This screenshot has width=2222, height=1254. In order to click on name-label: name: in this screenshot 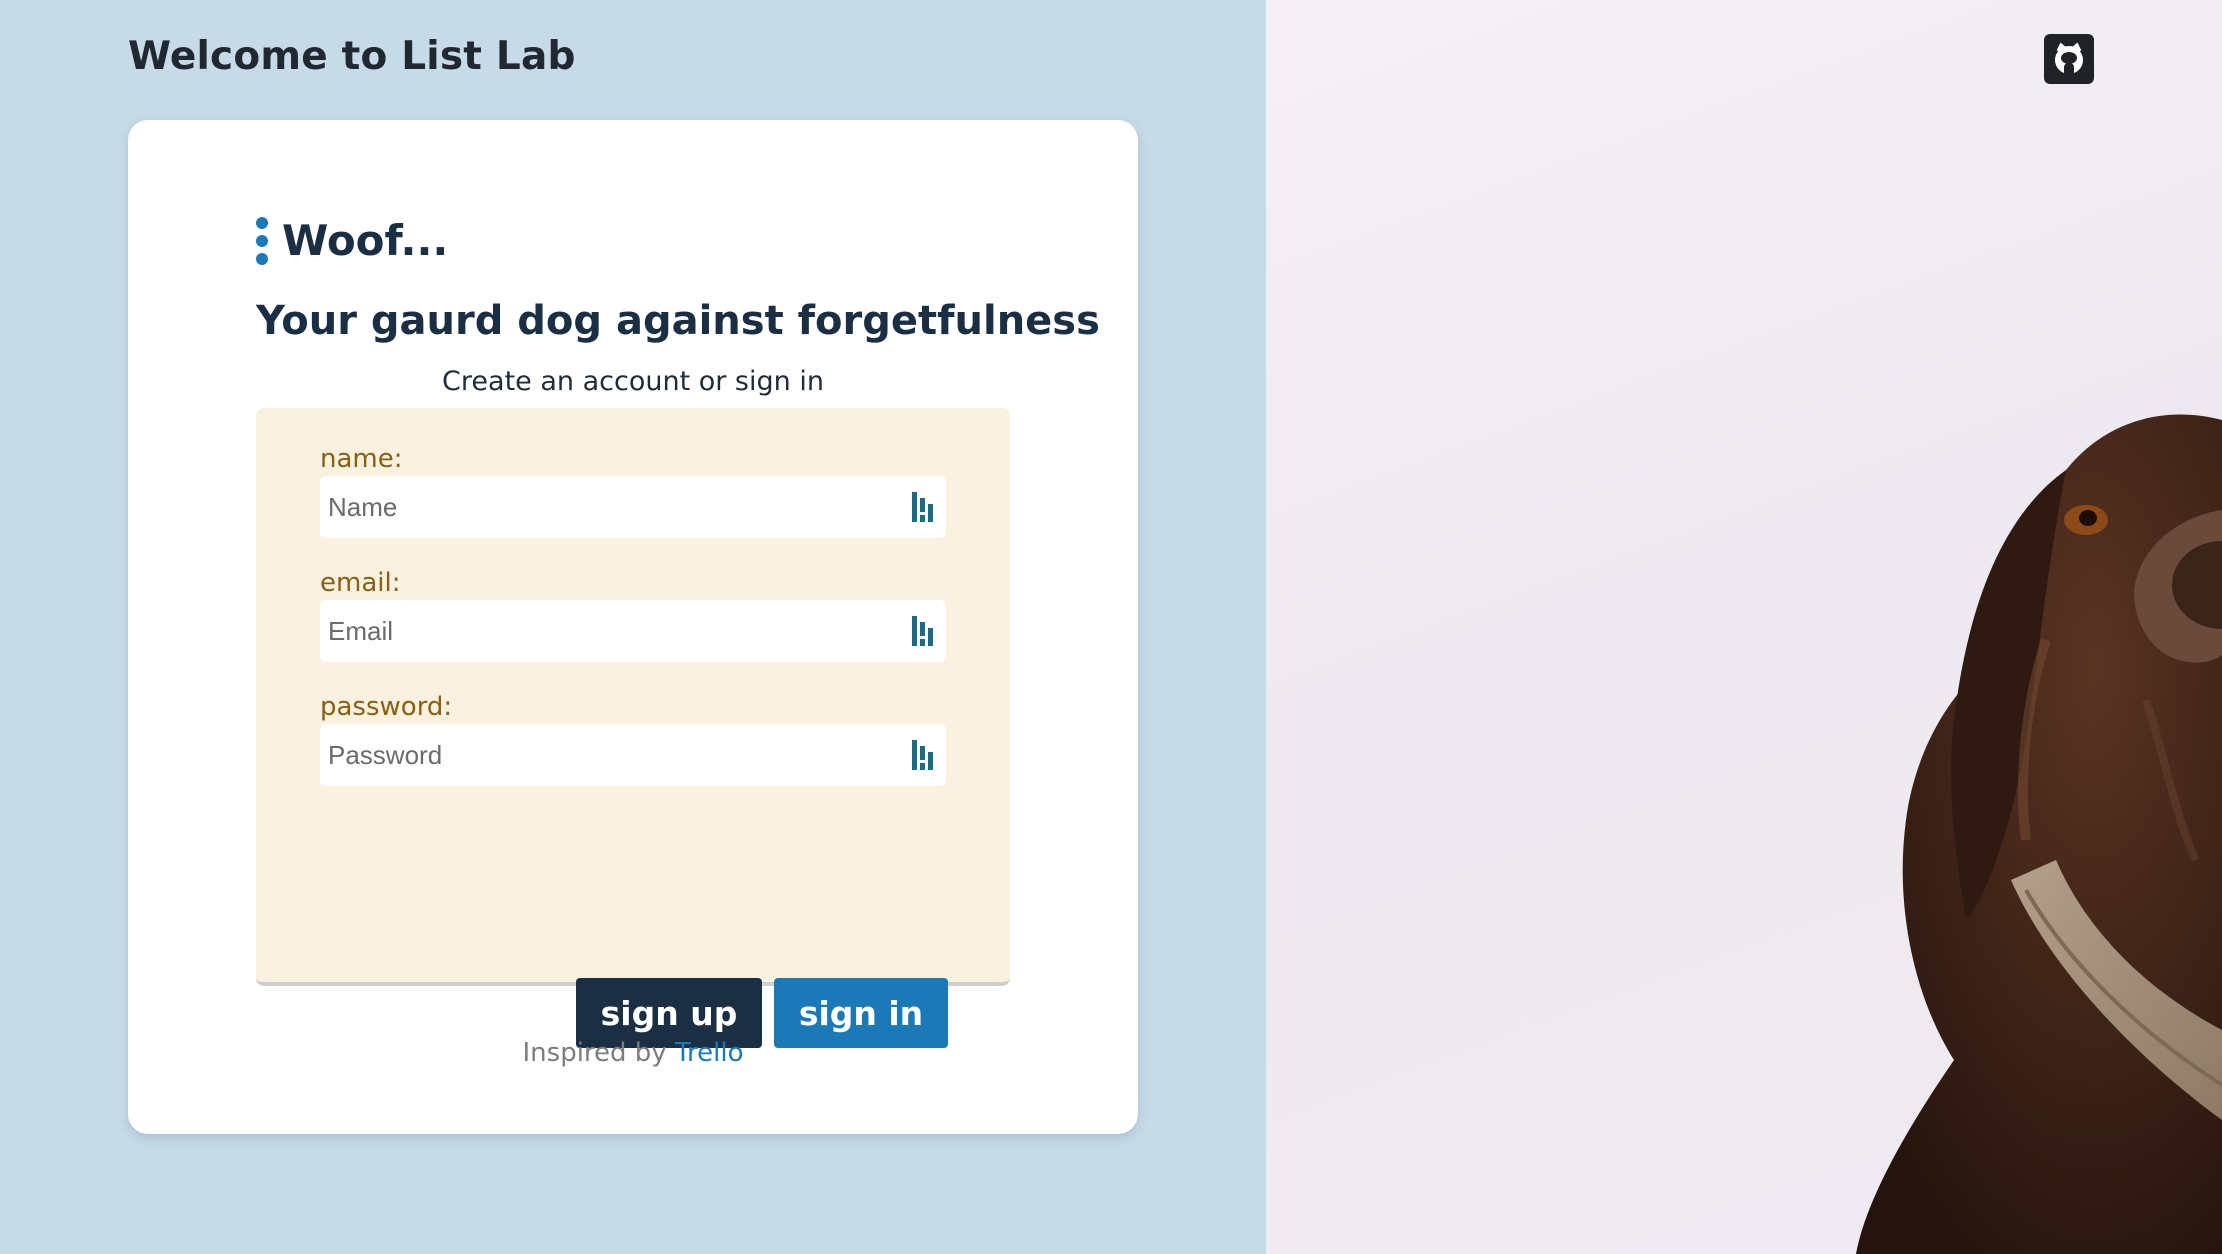, I will do `click(361, 459)`.